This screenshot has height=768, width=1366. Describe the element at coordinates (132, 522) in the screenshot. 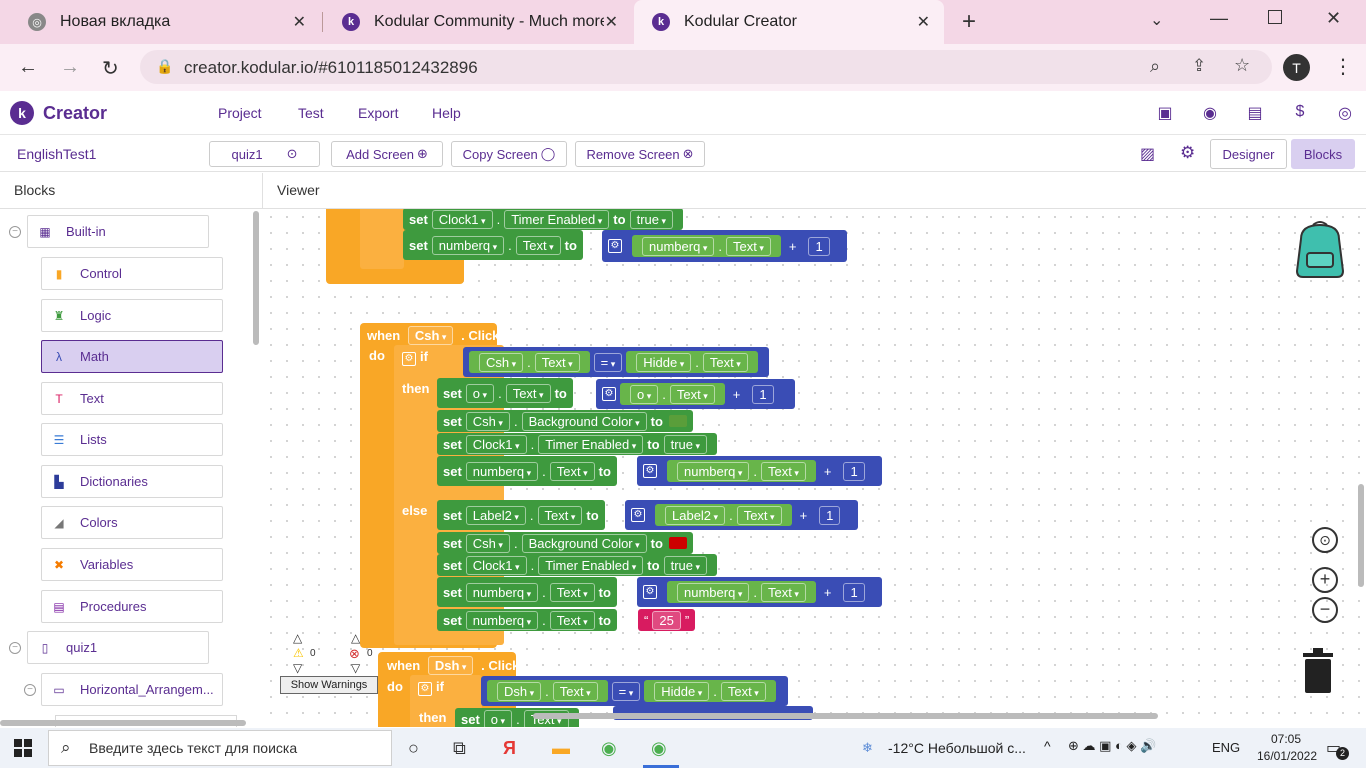

I see `tree-item-colors: ◢ Colors` at that location.